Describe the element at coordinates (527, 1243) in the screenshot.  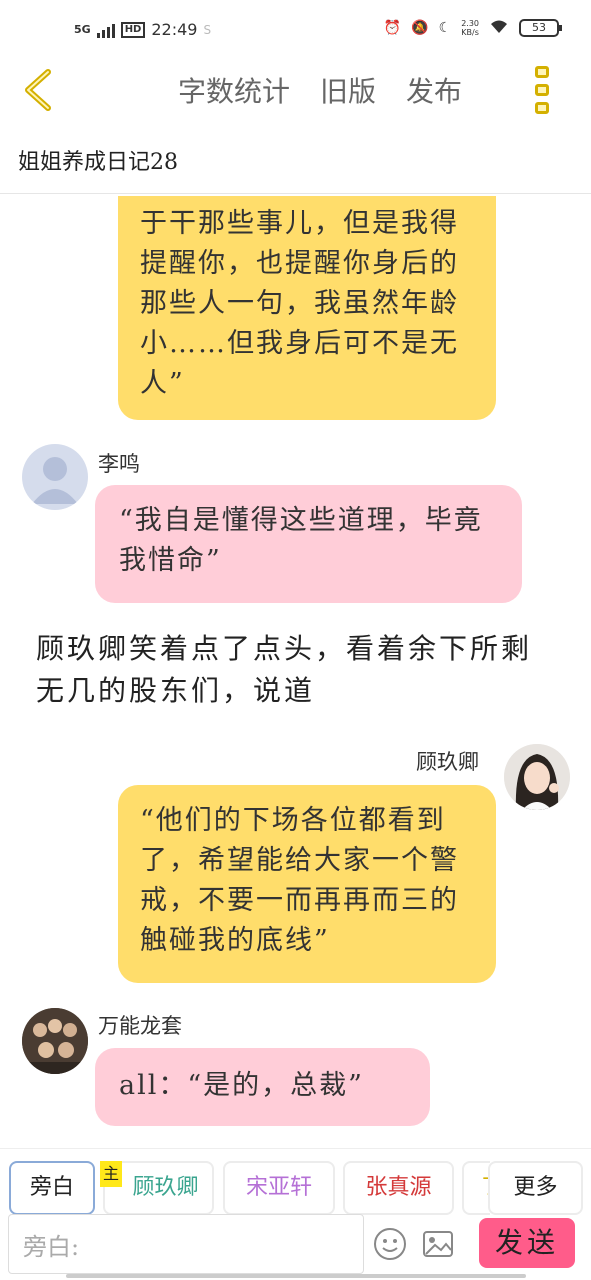
I see `send-button: 发送` at that location.